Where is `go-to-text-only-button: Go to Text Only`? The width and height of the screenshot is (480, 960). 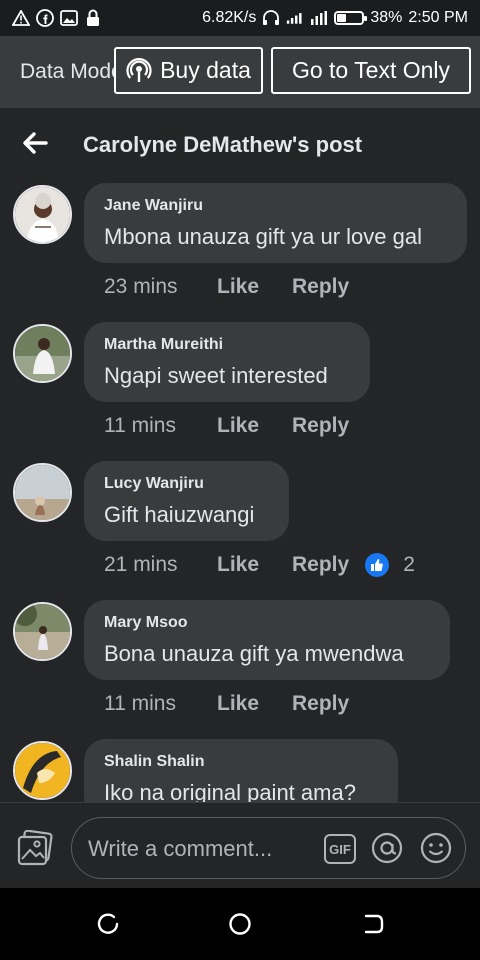
go-to-text-only-button: Go to Text Only is located at coordinates (371, 70).